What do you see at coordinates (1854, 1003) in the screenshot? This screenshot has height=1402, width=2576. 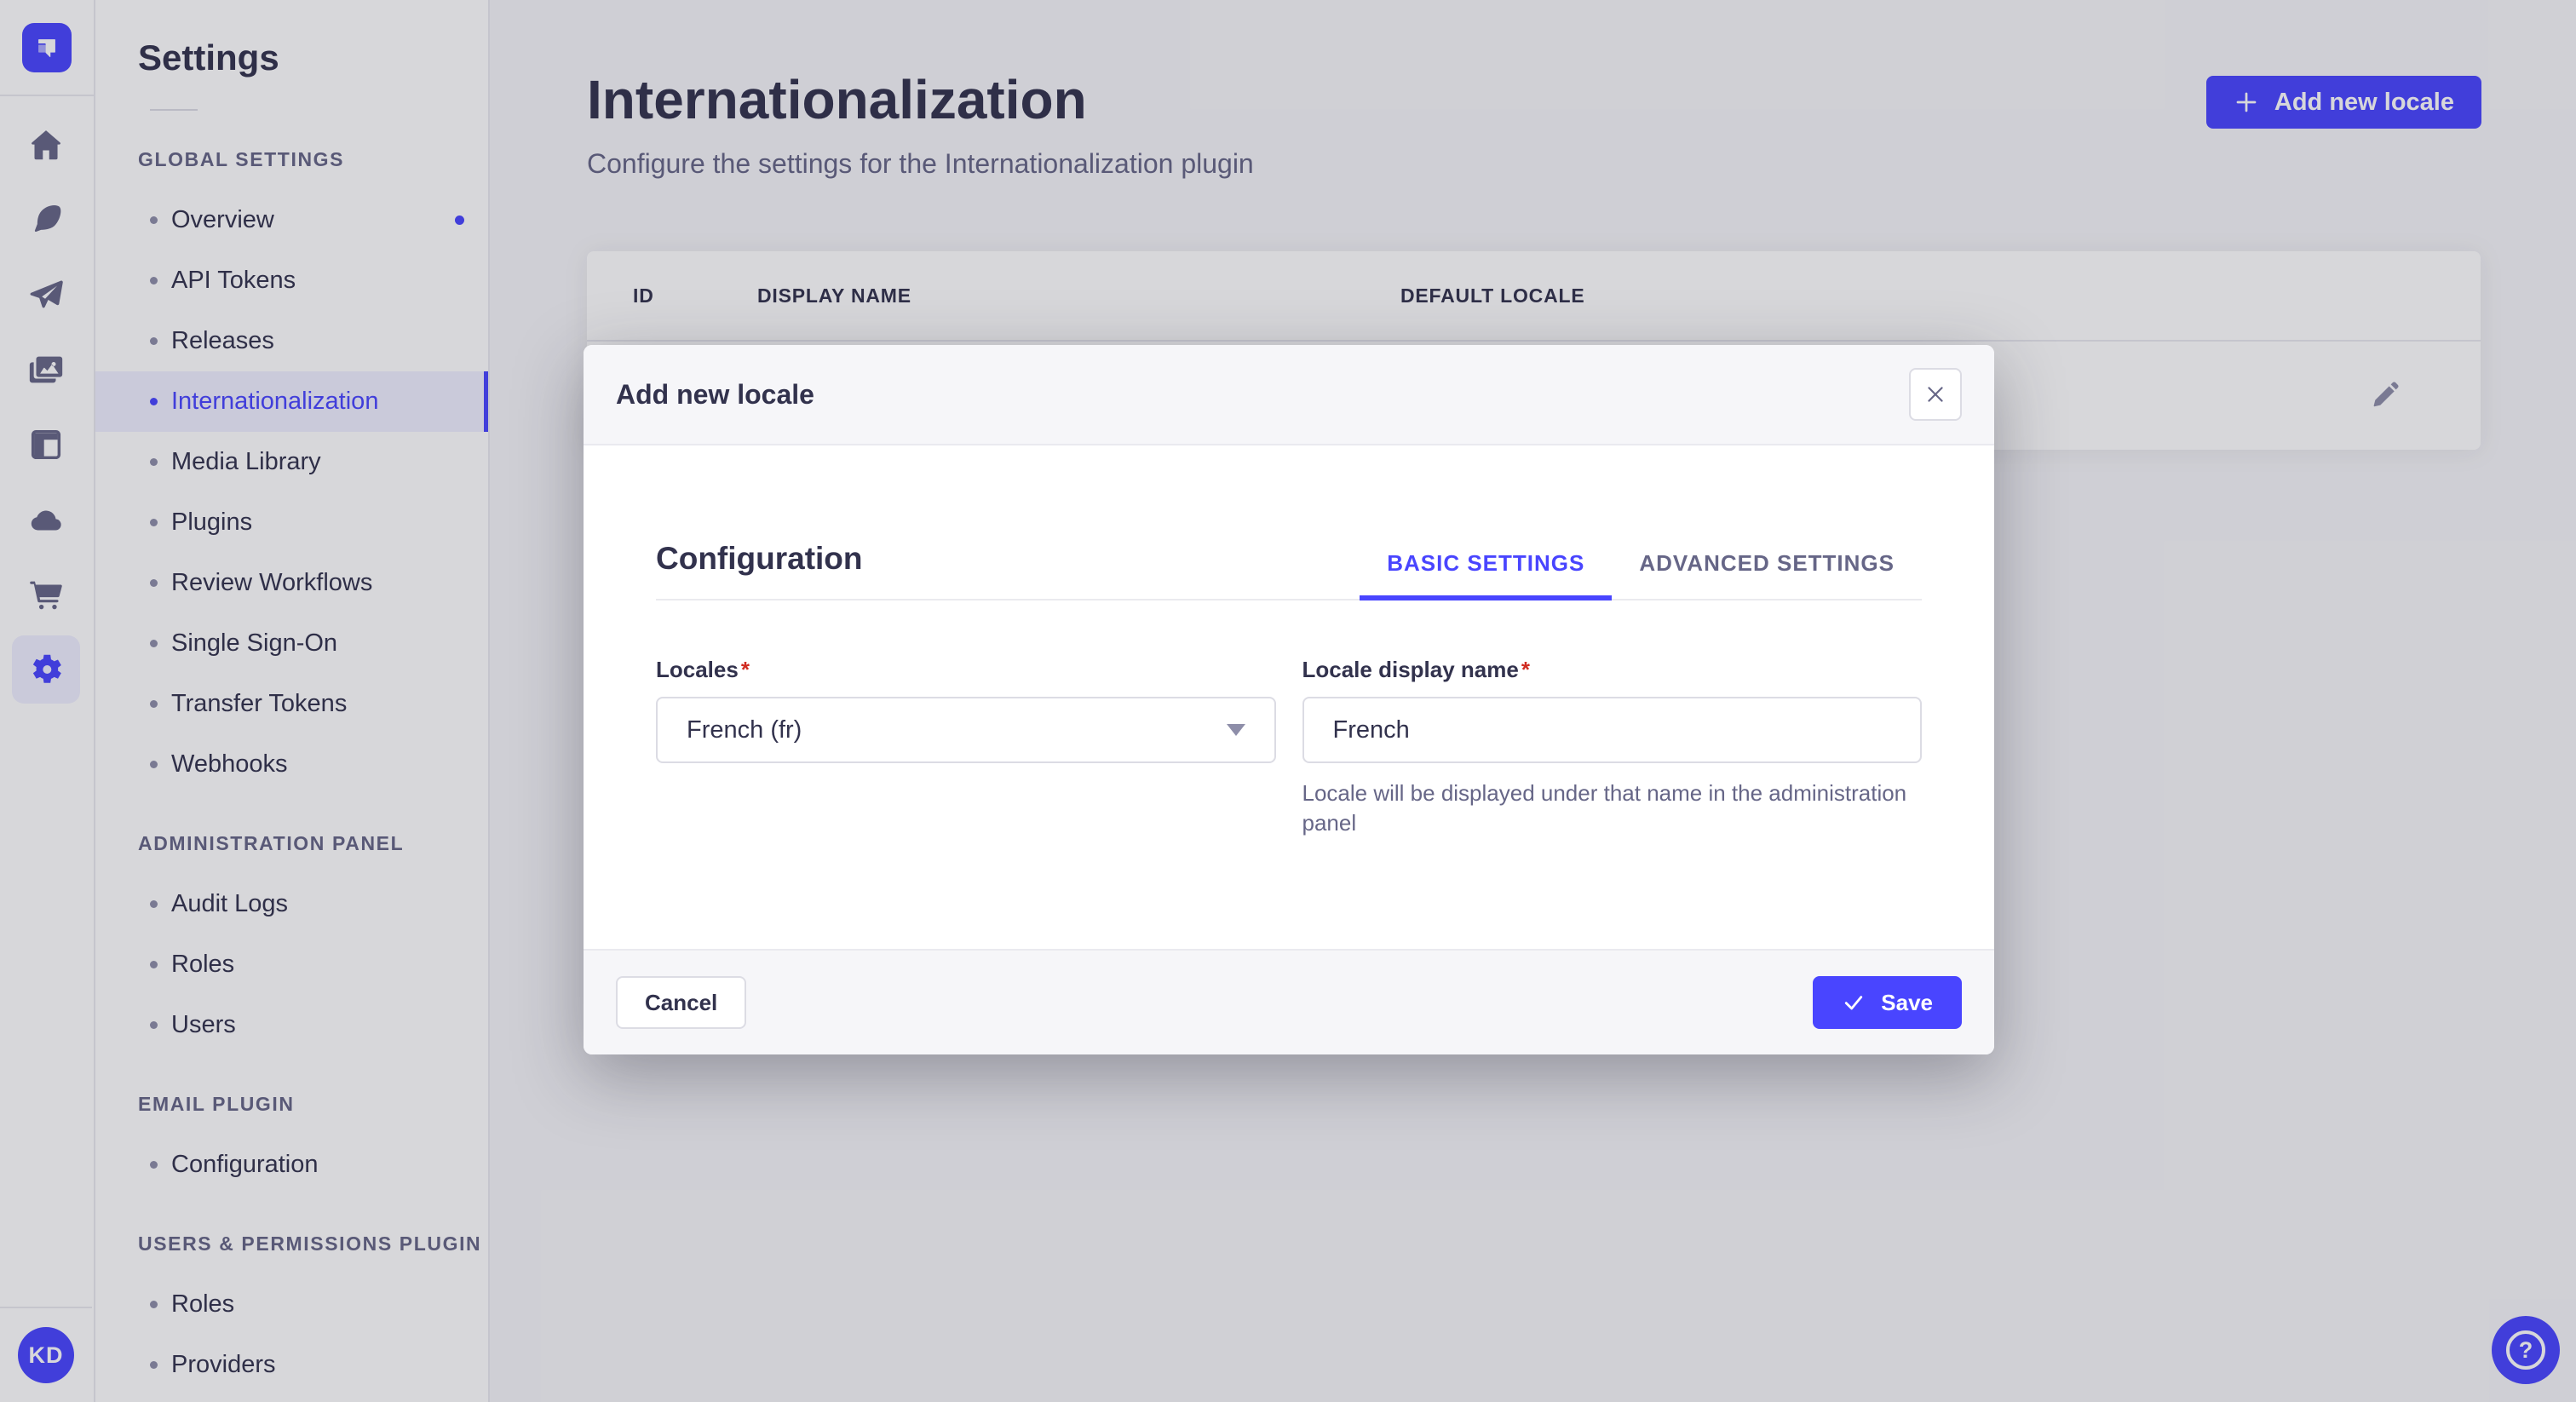 I see `check-icon` at bounding box center [1854, 1003].